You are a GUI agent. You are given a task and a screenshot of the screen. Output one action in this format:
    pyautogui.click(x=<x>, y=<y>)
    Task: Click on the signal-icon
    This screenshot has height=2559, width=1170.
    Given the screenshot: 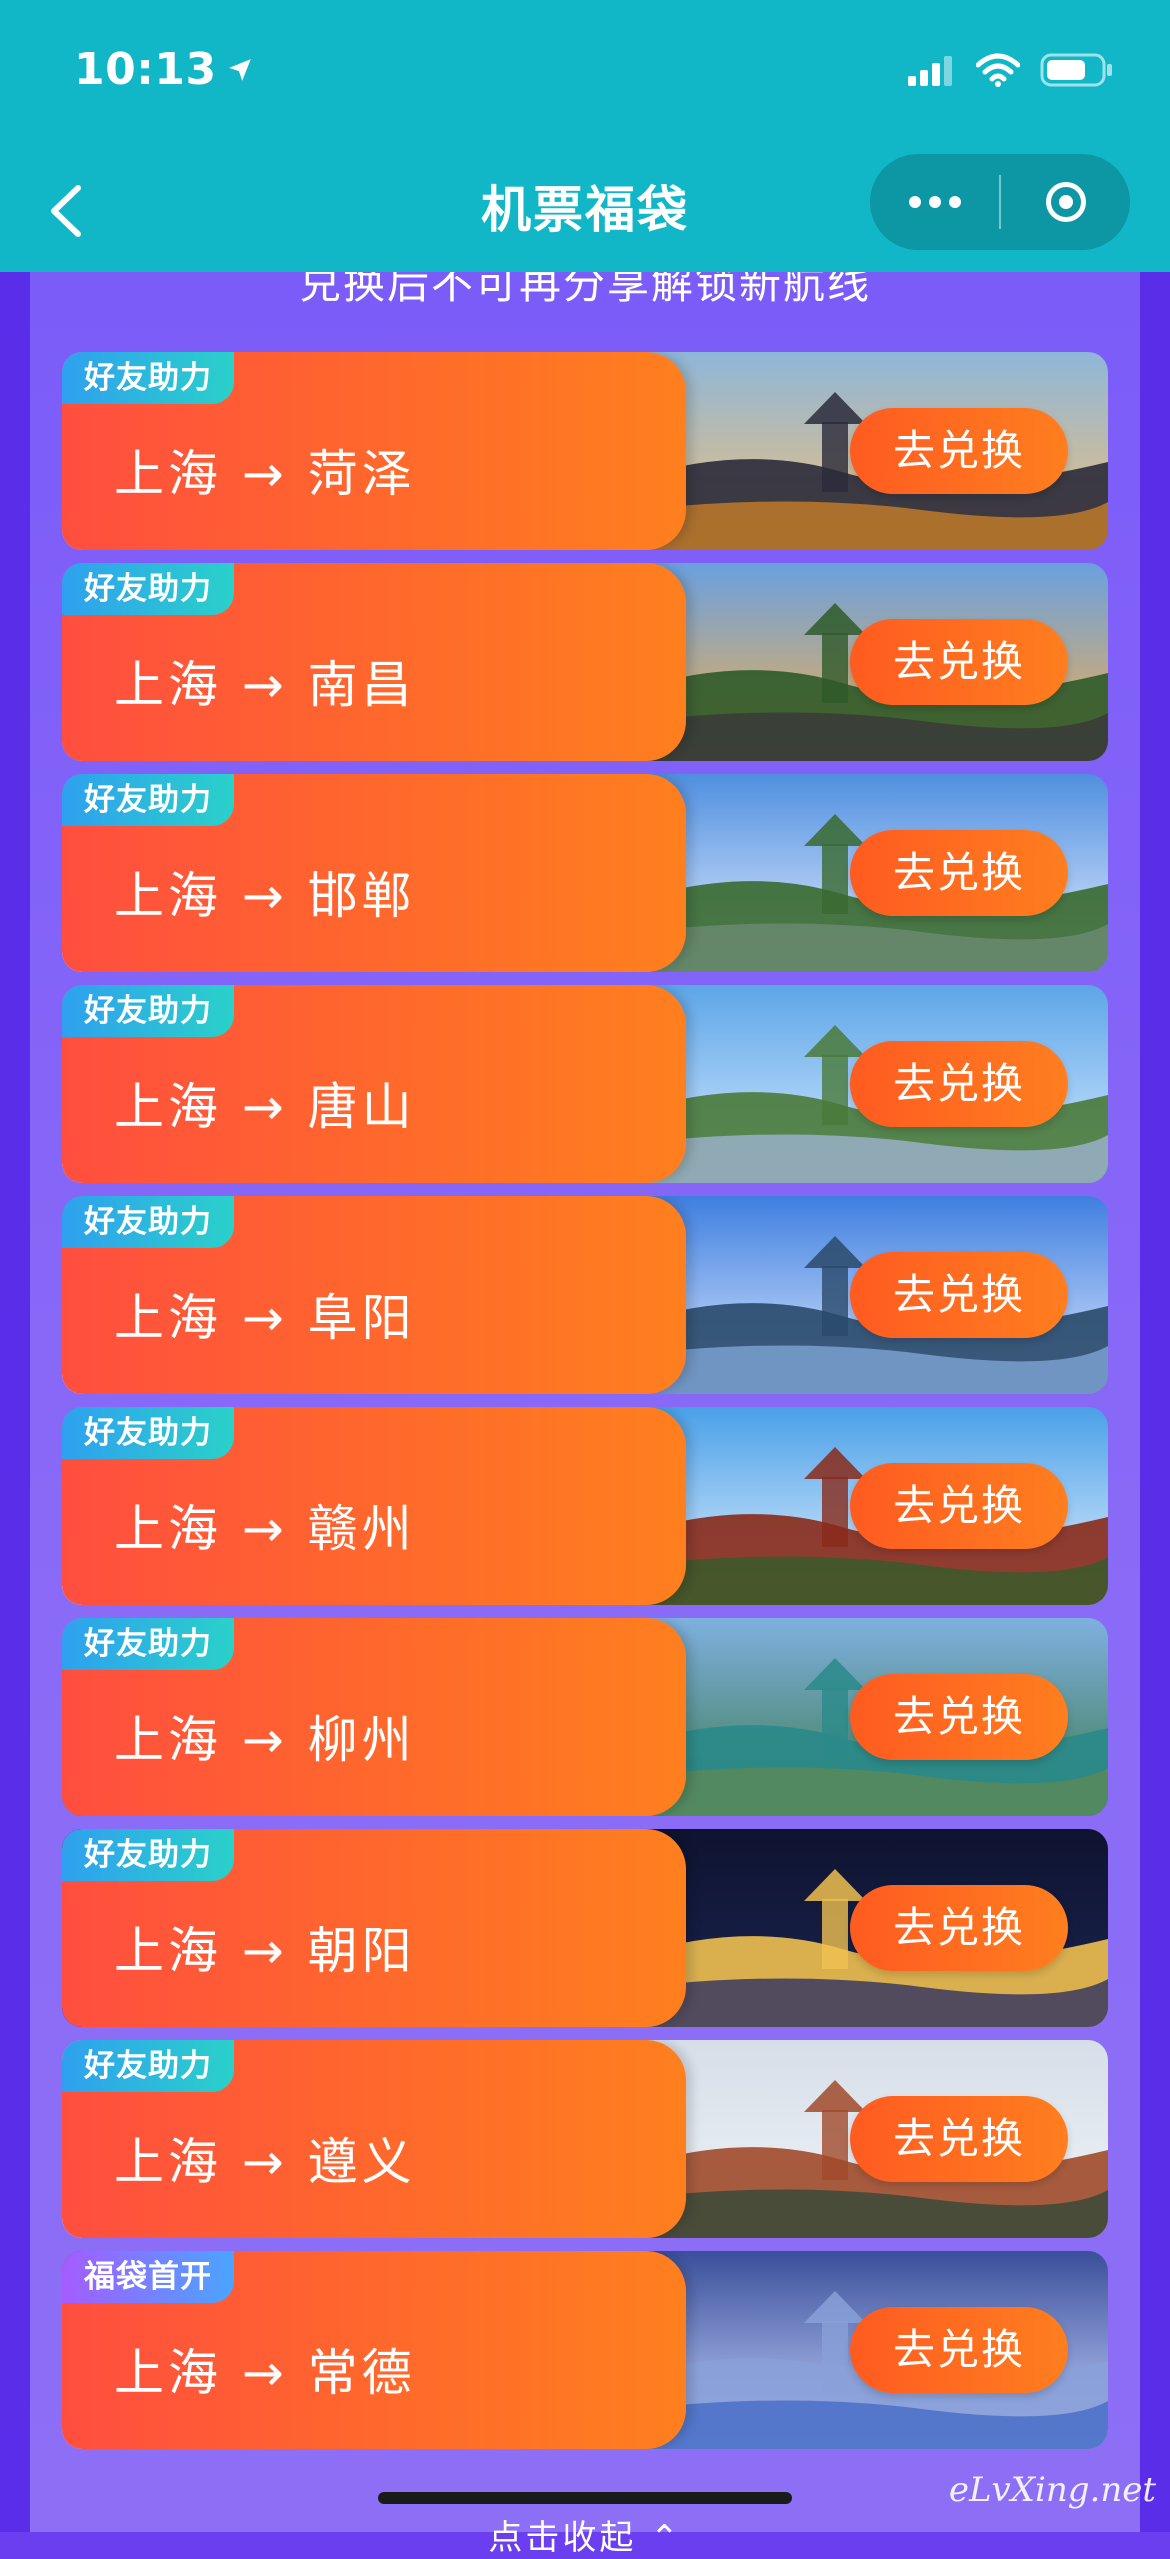 What is the action you would take?
    pyautogui.click(x=930, y=71)
    